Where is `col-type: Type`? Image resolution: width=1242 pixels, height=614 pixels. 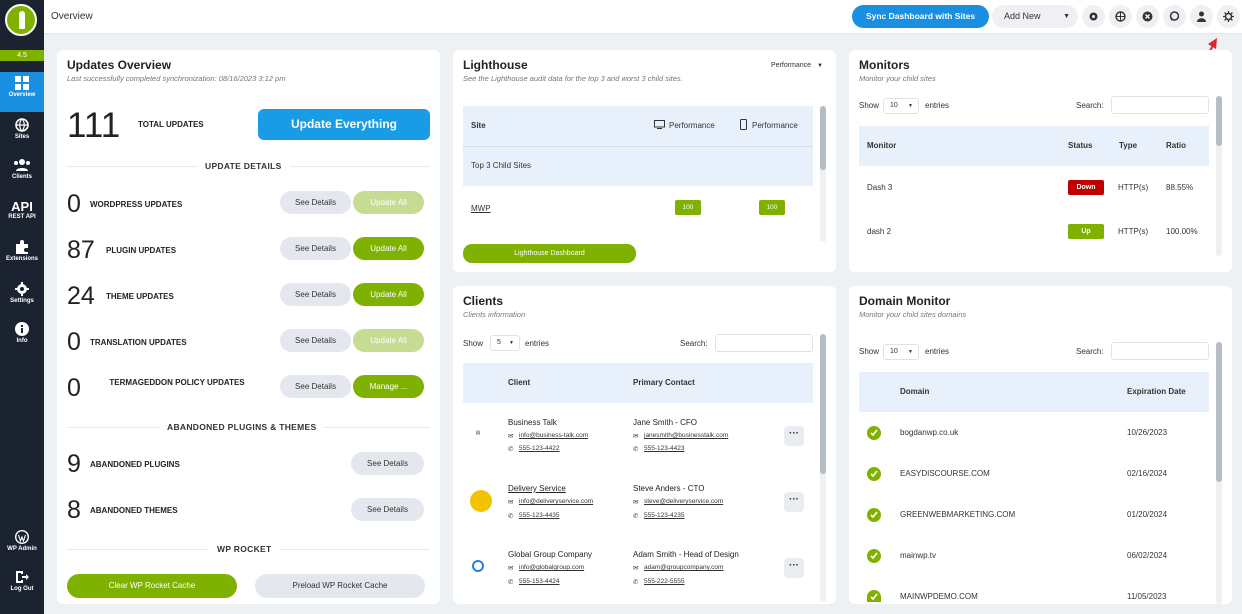 col-type: Type is located at coordinates (1128, 145).